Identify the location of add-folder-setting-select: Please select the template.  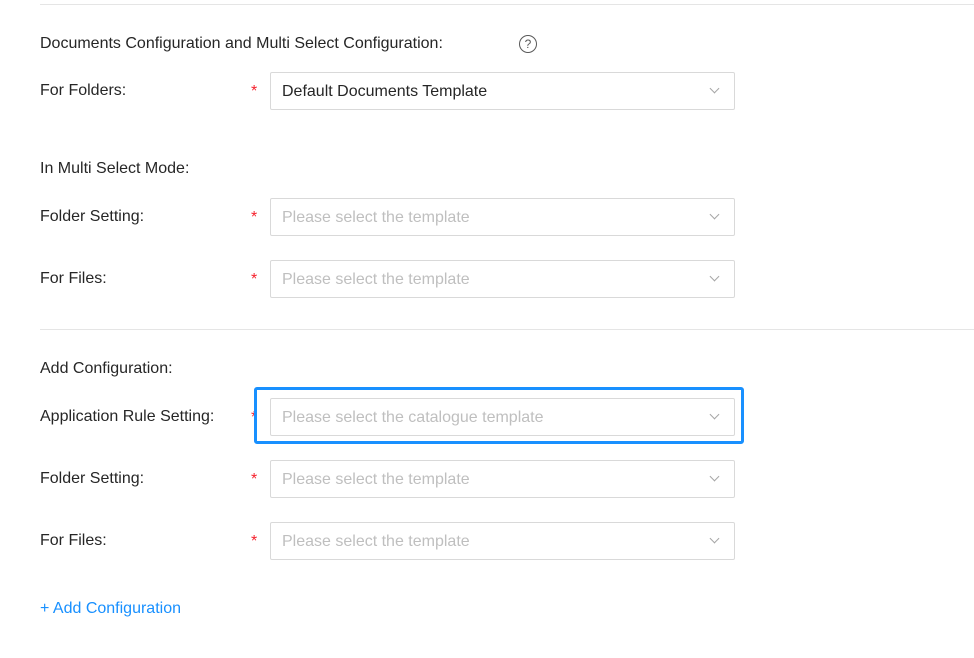
(502, 479).